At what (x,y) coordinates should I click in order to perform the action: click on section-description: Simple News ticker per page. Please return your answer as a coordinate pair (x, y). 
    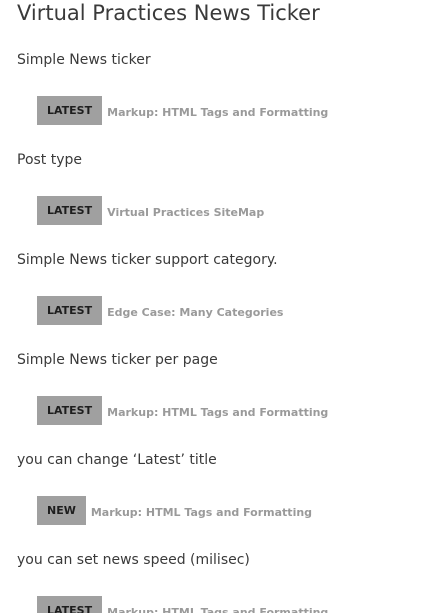
    Looking at the image, I should click on (117, 360).